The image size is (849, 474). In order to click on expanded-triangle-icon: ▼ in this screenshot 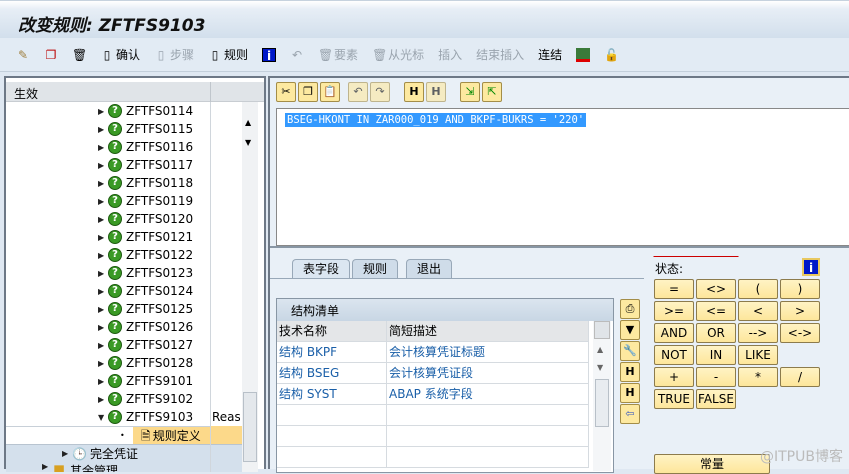, I will do `click(103, 417)`.